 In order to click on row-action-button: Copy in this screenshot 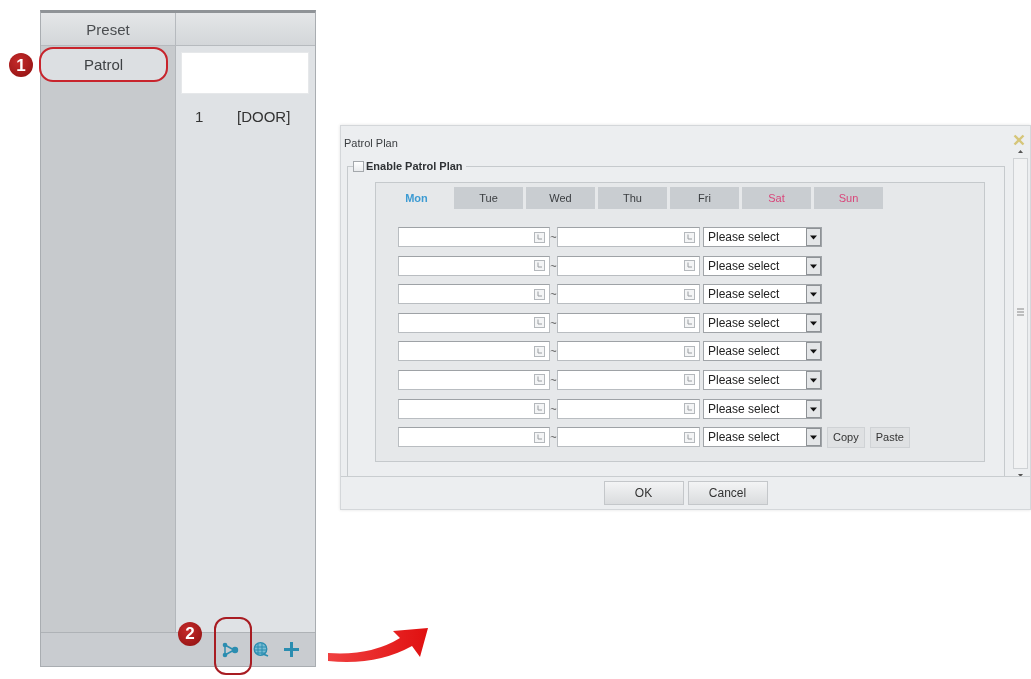, I will do `click(846, 437)`.